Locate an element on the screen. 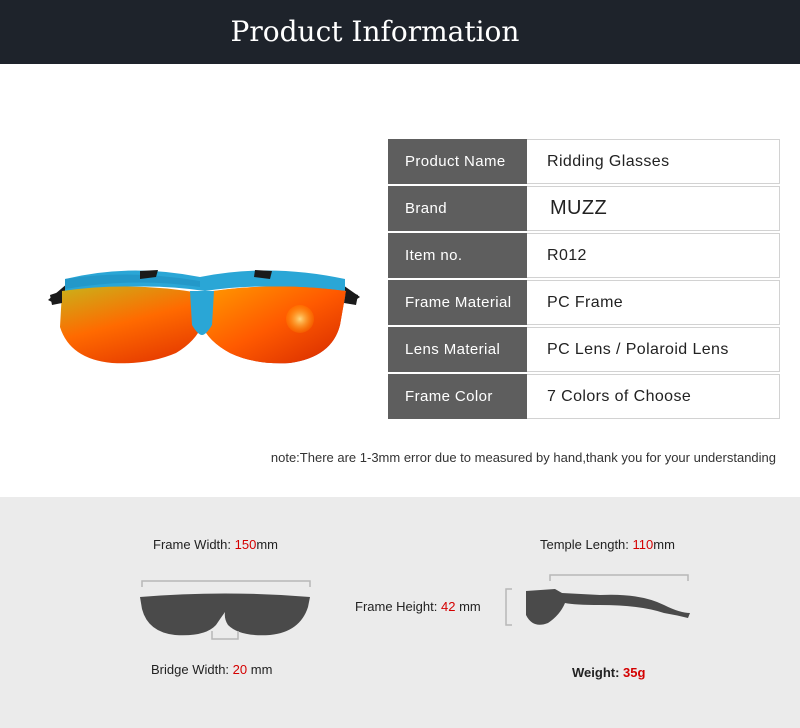 The height and width of the screenshot is (728, 800). frame-height-text: Frame Height: is located at coordinates (398, 606).